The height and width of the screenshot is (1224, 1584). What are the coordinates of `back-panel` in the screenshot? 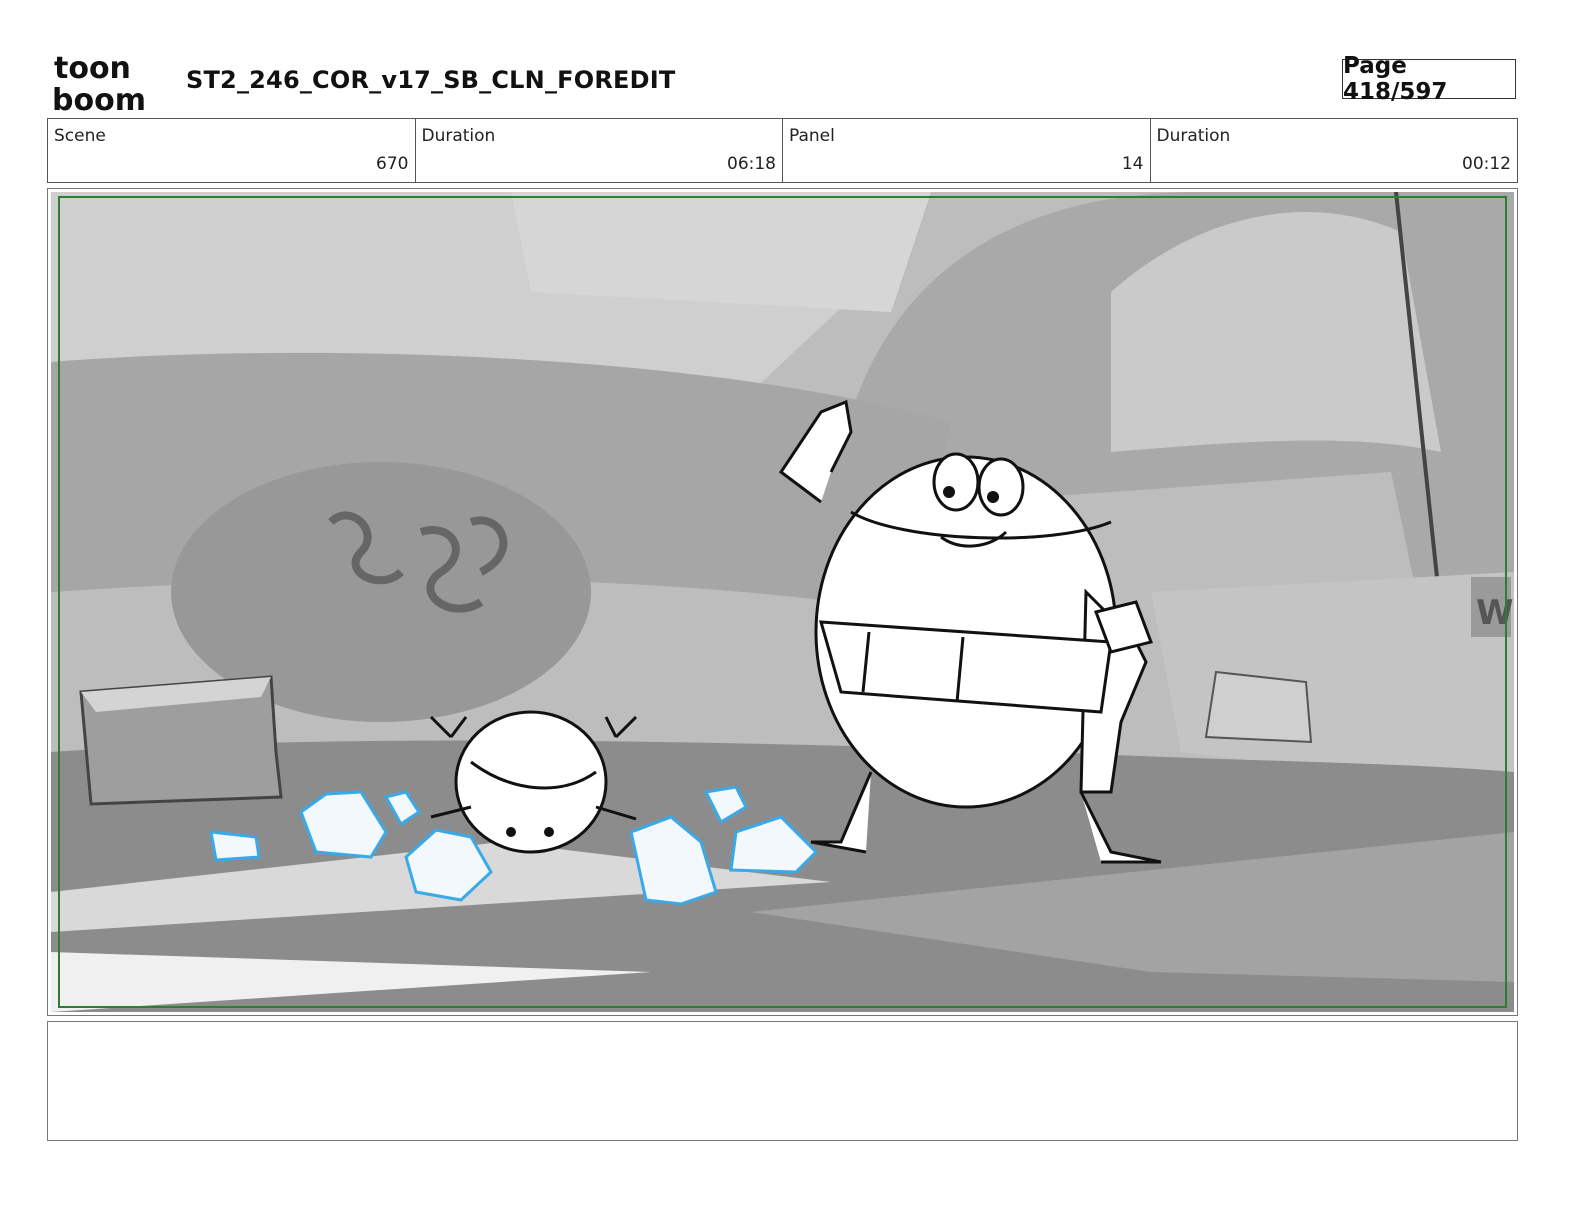 It's located at (721, 252).